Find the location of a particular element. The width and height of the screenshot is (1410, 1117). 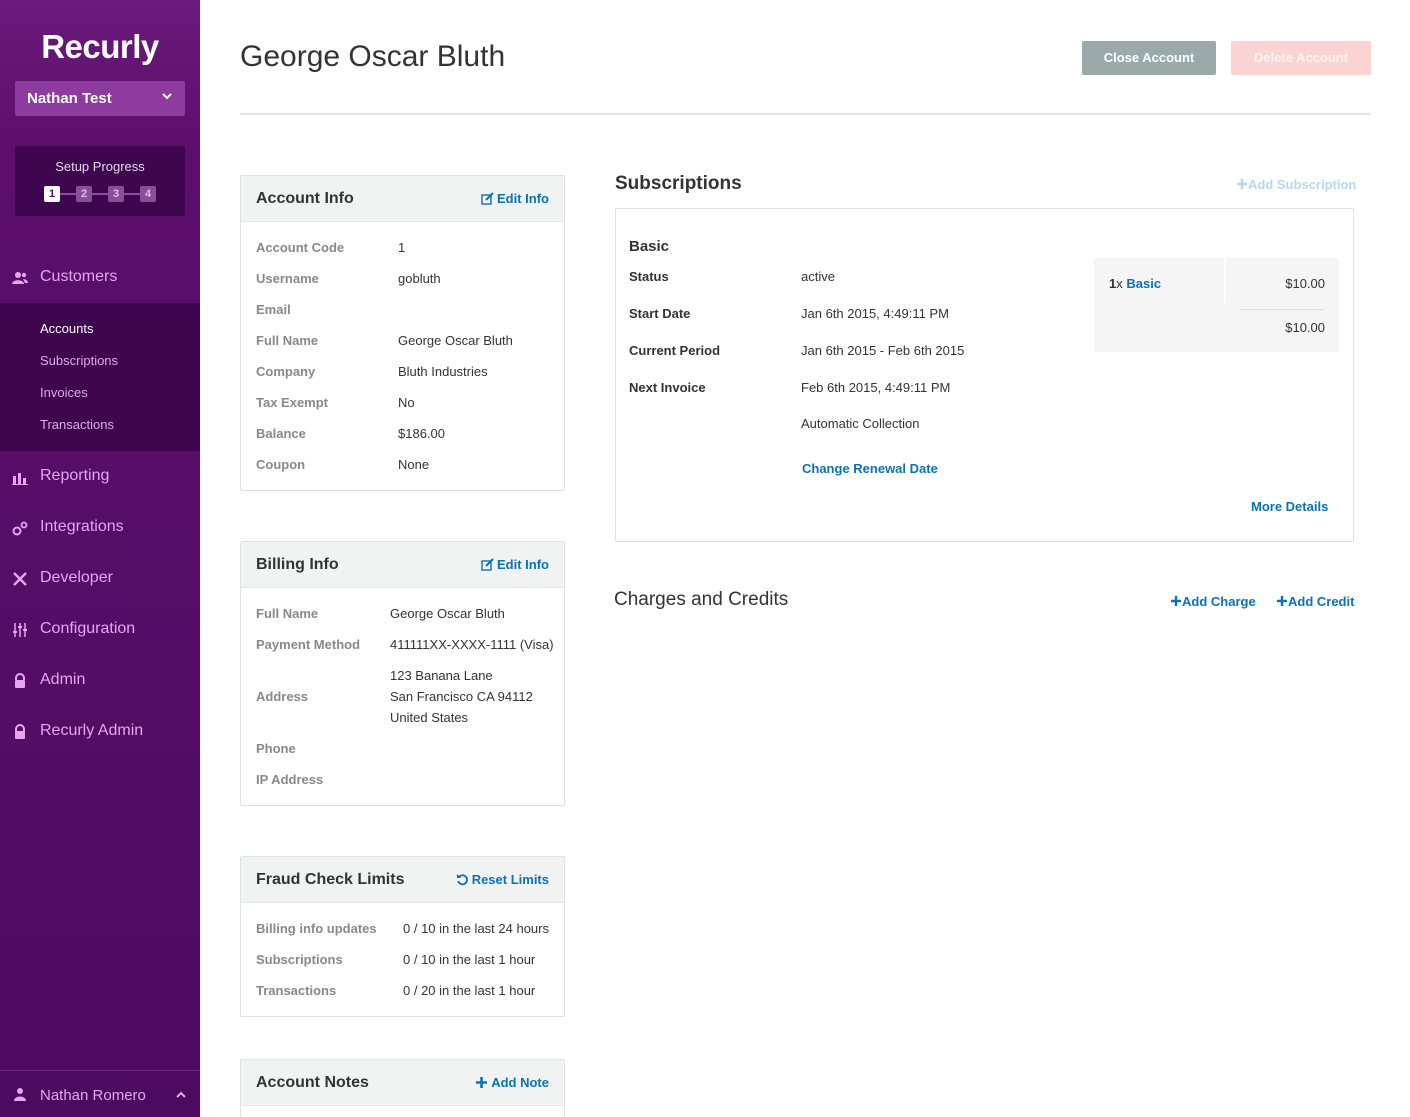

charges-credits-title: Charges and Credits is located at coordinates (701, 599).